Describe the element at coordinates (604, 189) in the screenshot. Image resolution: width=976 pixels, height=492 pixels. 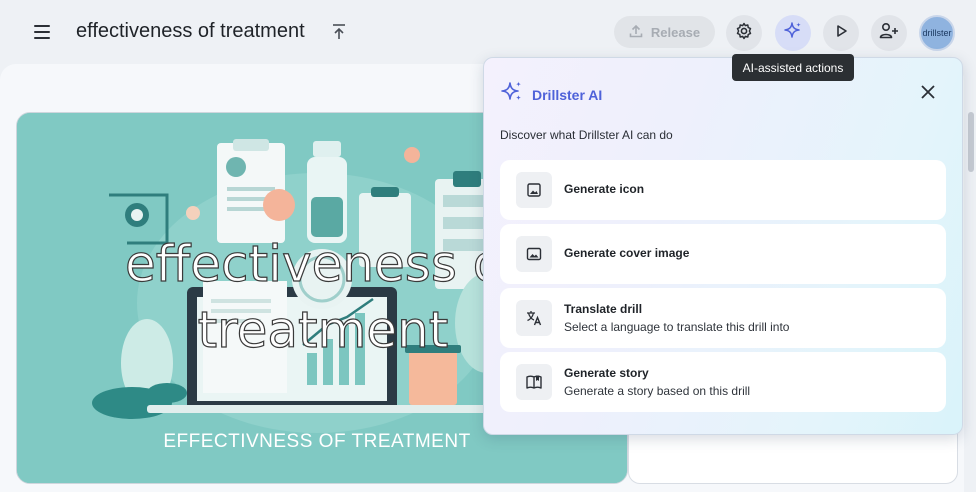
I see `option-label: Generate icon` at that location.